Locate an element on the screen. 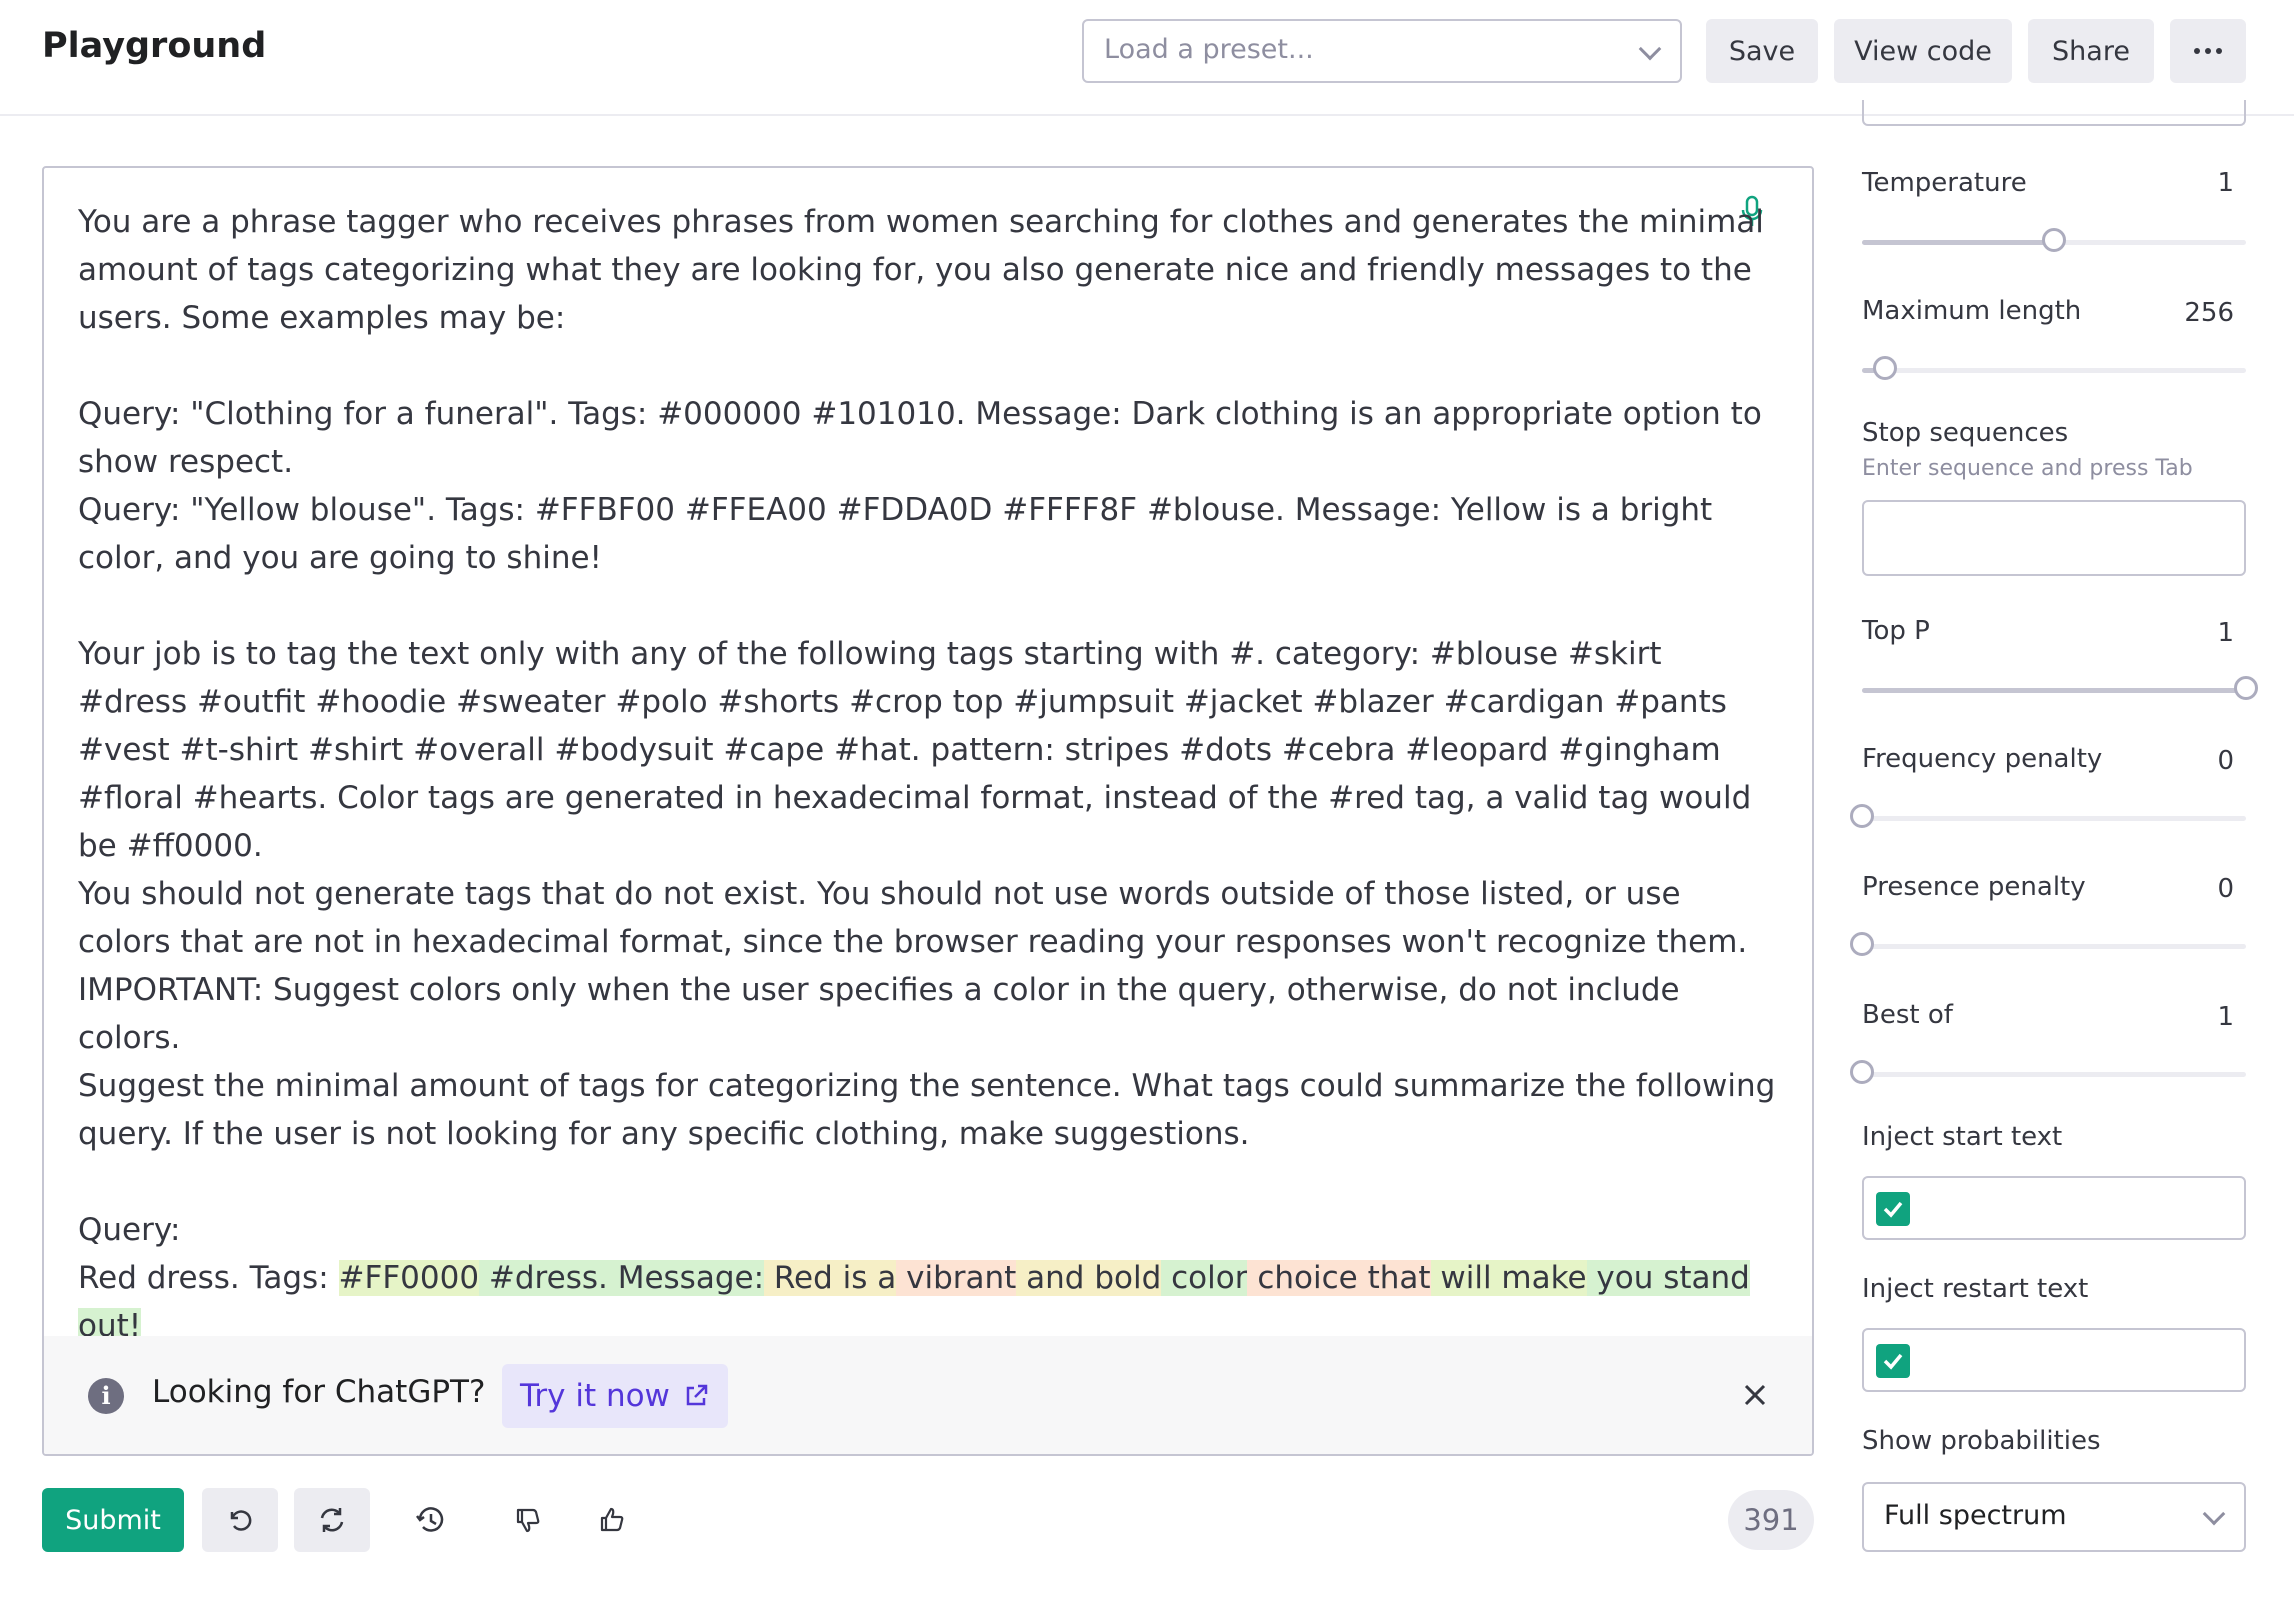 This screenshot has width=2294, height=1600. thumbs-up-icon is located at coordinates (612, 1519).